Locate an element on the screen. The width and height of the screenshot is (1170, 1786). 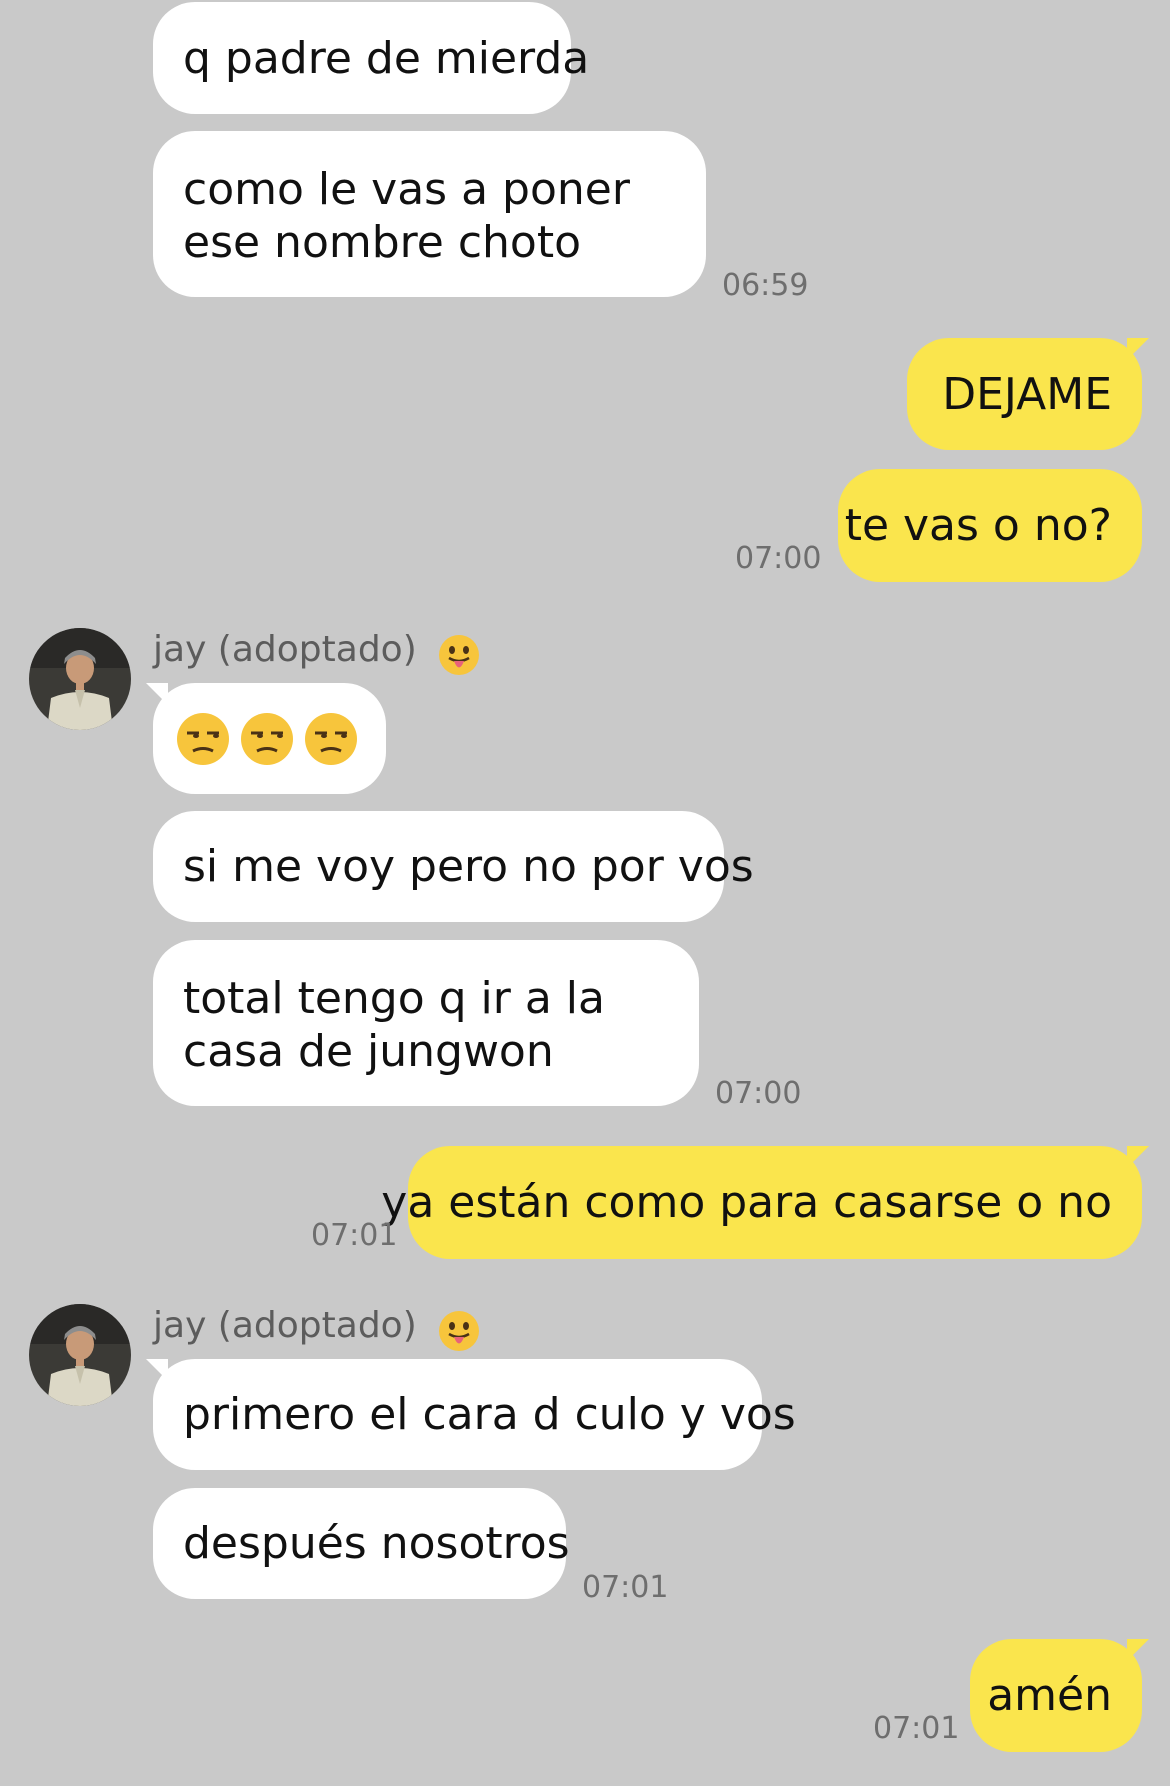
incoming-message is located at coordinates (269, 738).